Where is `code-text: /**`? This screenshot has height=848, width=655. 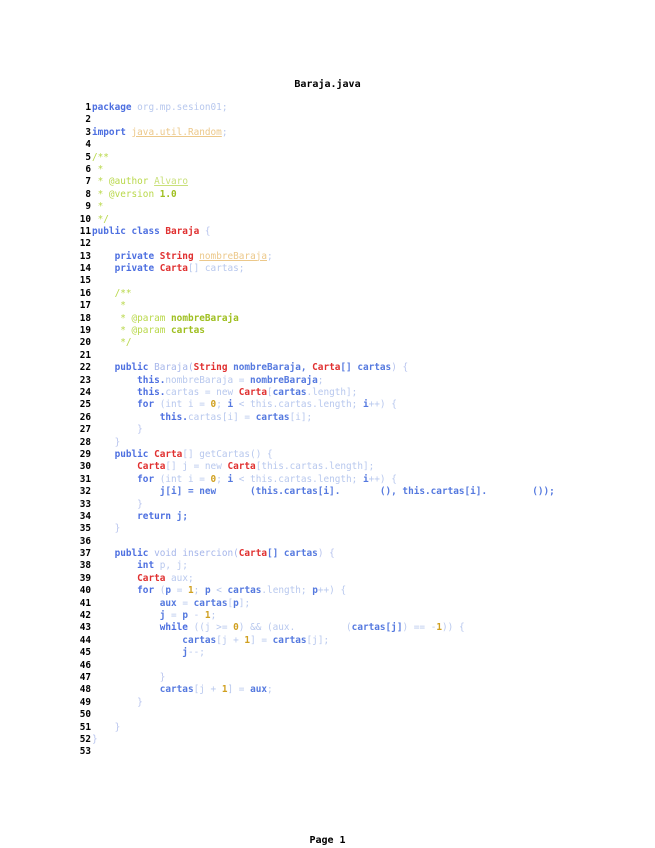 code-text: /** is located at coordinates (100, 158).